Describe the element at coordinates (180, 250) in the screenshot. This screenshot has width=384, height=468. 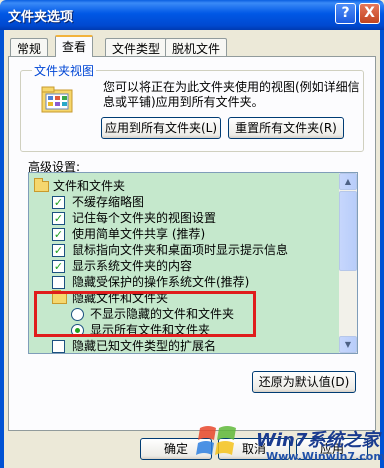
I see `list-item-label: 鼠标指向文件夹和桌面项时显示提示信息` at that location.